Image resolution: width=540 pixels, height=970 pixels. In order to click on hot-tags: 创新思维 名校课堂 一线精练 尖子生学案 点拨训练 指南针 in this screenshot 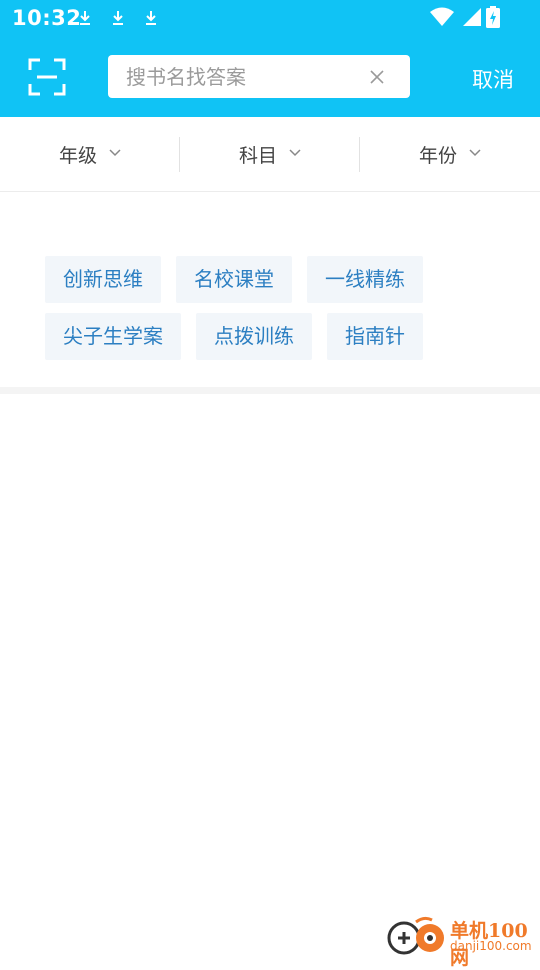, I will do `click(275, 313)`.